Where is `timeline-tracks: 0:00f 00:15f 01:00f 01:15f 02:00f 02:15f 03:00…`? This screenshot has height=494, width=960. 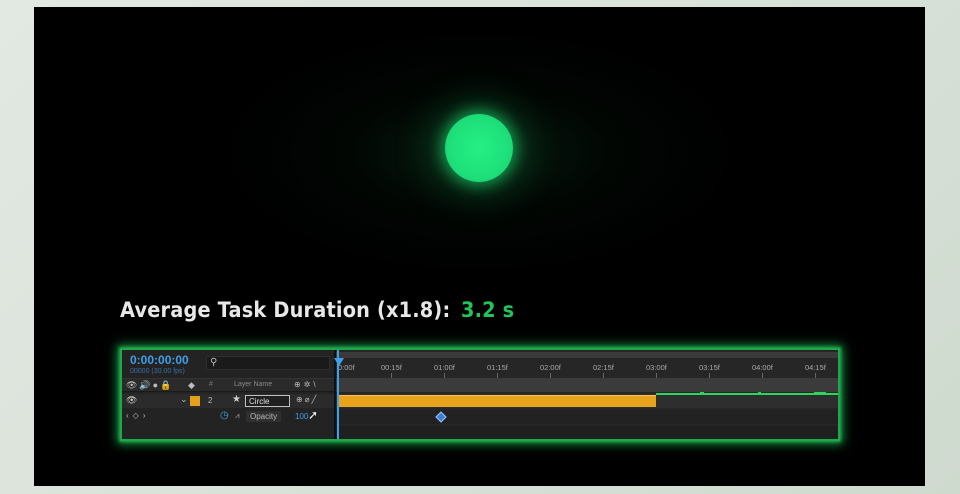 timeline-tracks: 0:00f 00:15f 01:00f 01:15f 02:00f 02:15f 03:00… is located at coordinates (586, 394).